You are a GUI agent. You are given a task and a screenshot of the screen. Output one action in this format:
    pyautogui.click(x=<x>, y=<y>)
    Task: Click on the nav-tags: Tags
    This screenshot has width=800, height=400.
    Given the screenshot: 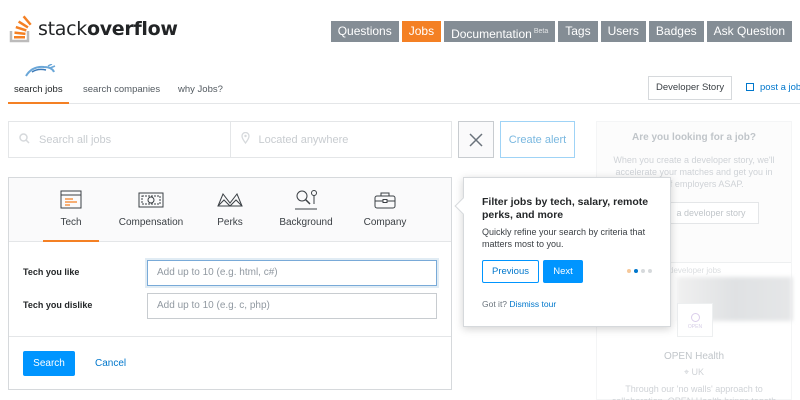 What is the action you would take?
    pyautogui.click(x=578, y=31)
    